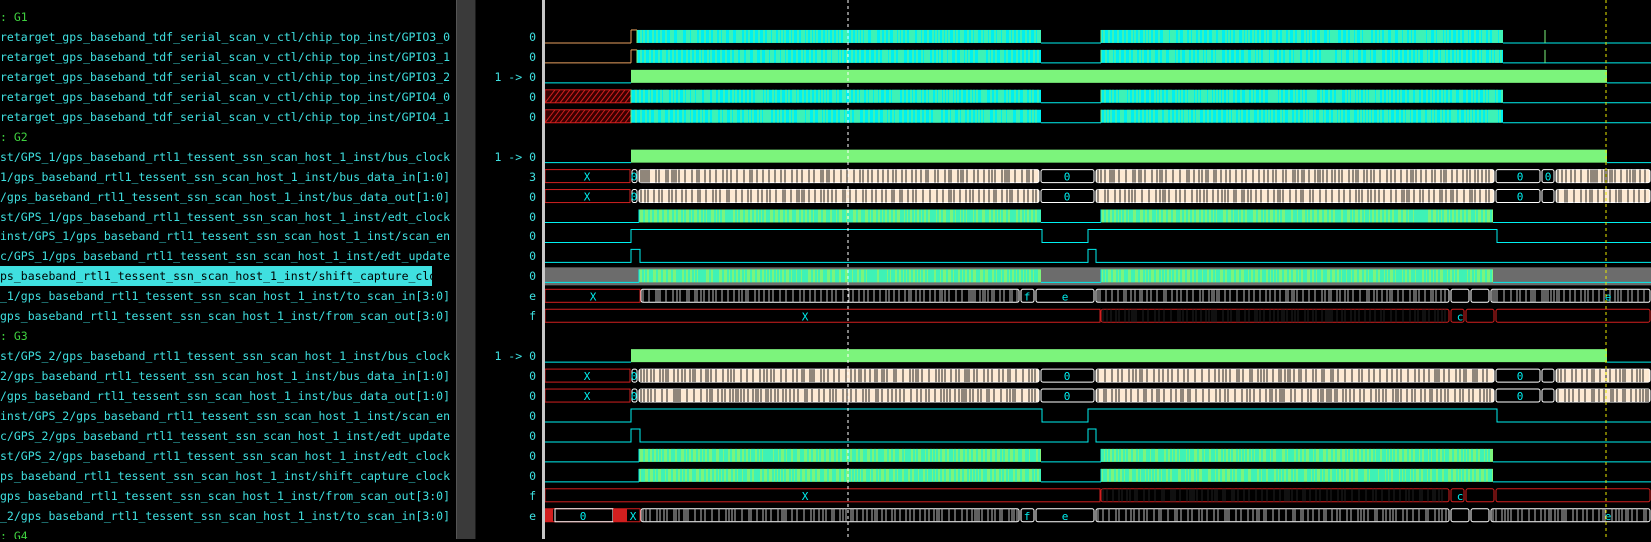  Describe the element at coordinates (1097, 295) in the screenshot. I see `waveform-row: Xfee` at that location.